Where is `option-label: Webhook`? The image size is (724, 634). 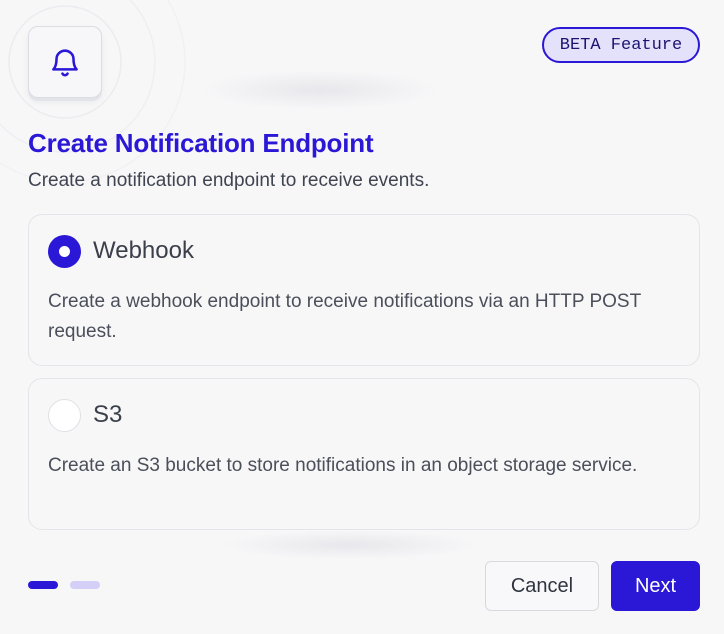 option-label: Webhook is located at coordinates (143, 250).